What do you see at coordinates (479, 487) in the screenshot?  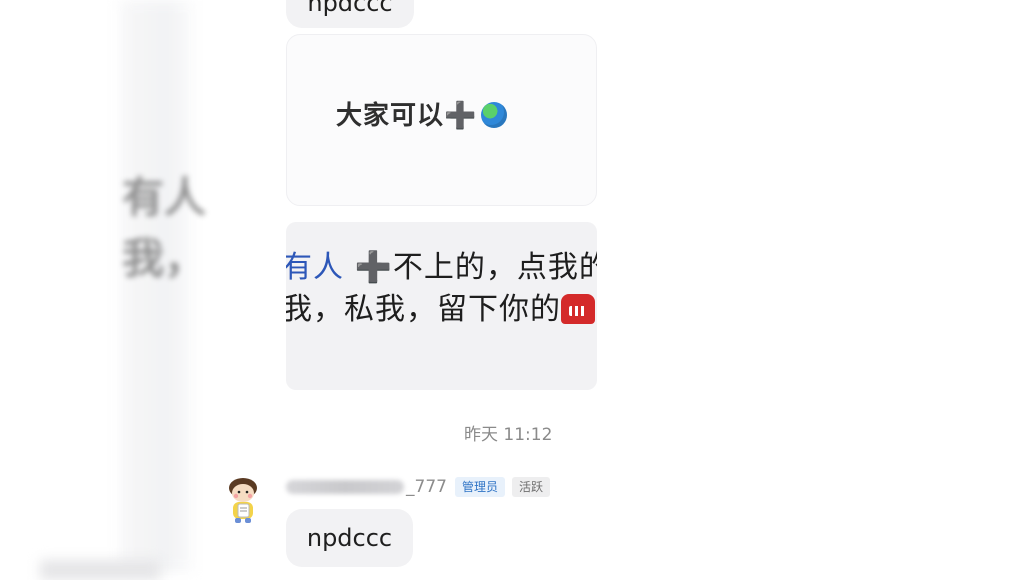 I see `admin-badge: 管理员` at bounding box center [479, 487].